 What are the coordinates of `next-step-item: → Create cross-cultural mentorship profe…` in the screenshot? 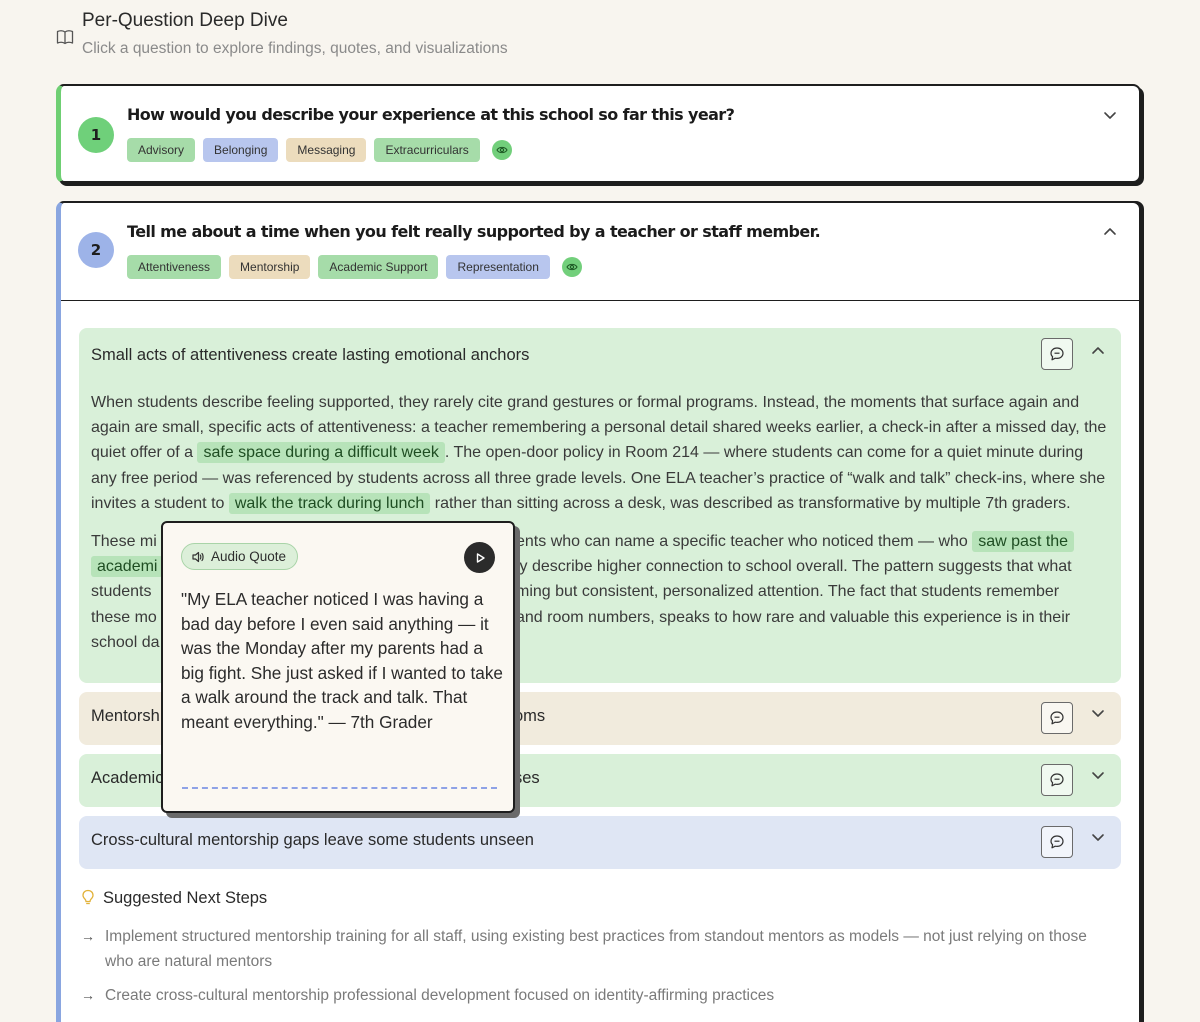 It's located at (589, 995).